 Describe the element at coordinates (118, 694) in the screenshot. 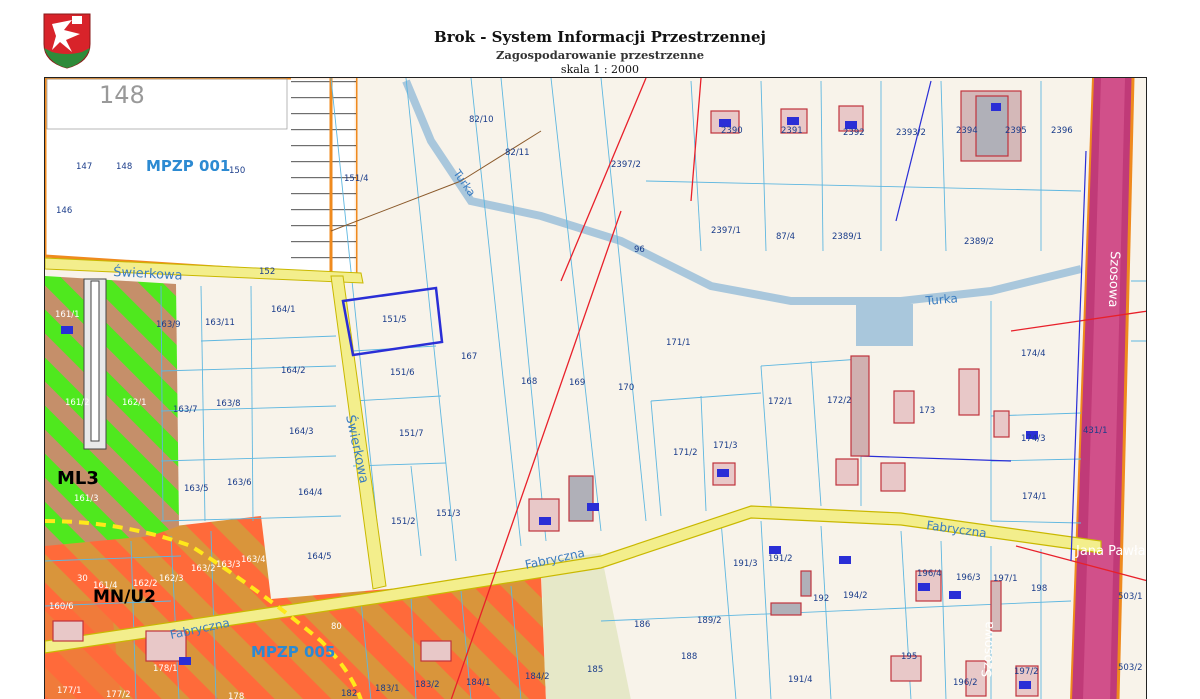

I see `parcel-label: 177/2` at that location.